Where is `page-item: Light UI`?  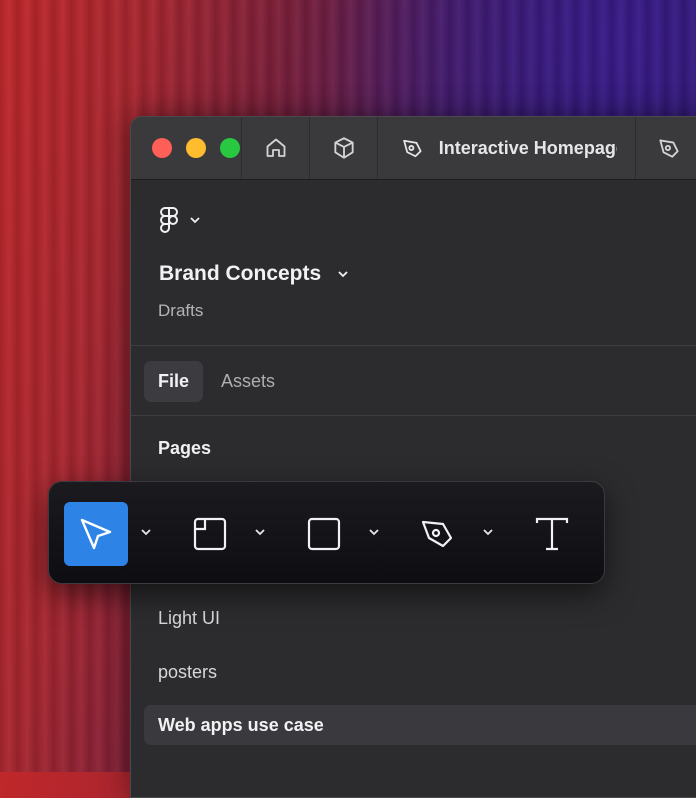
page-item: Light UI is located at coordinates (420, 618).